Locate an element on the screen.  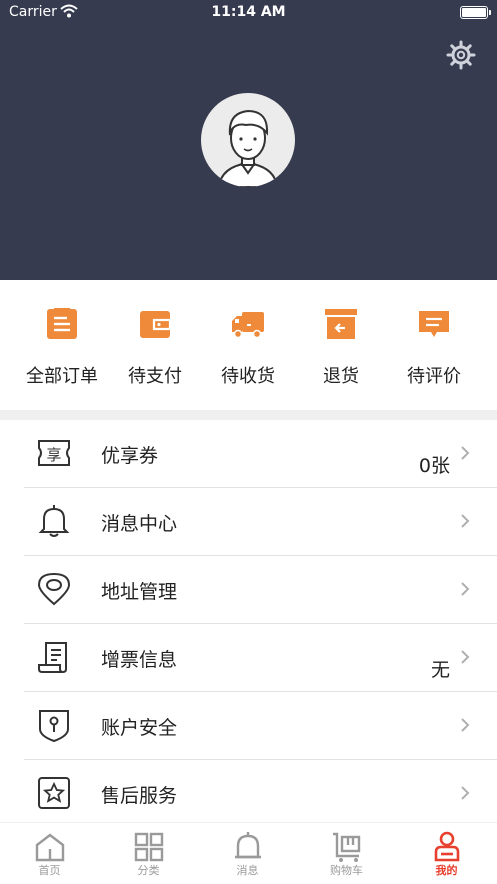
avatar is located at coordinates (248, 140).